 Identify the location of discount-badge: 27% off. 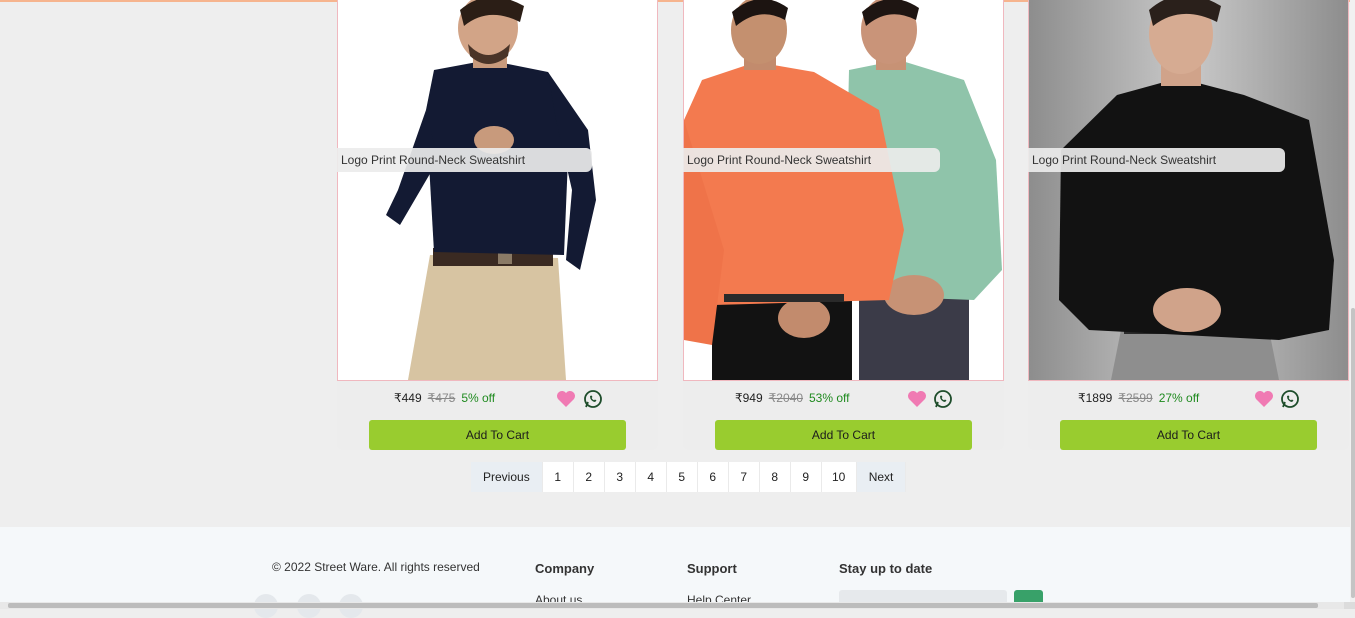
(1179, 398).